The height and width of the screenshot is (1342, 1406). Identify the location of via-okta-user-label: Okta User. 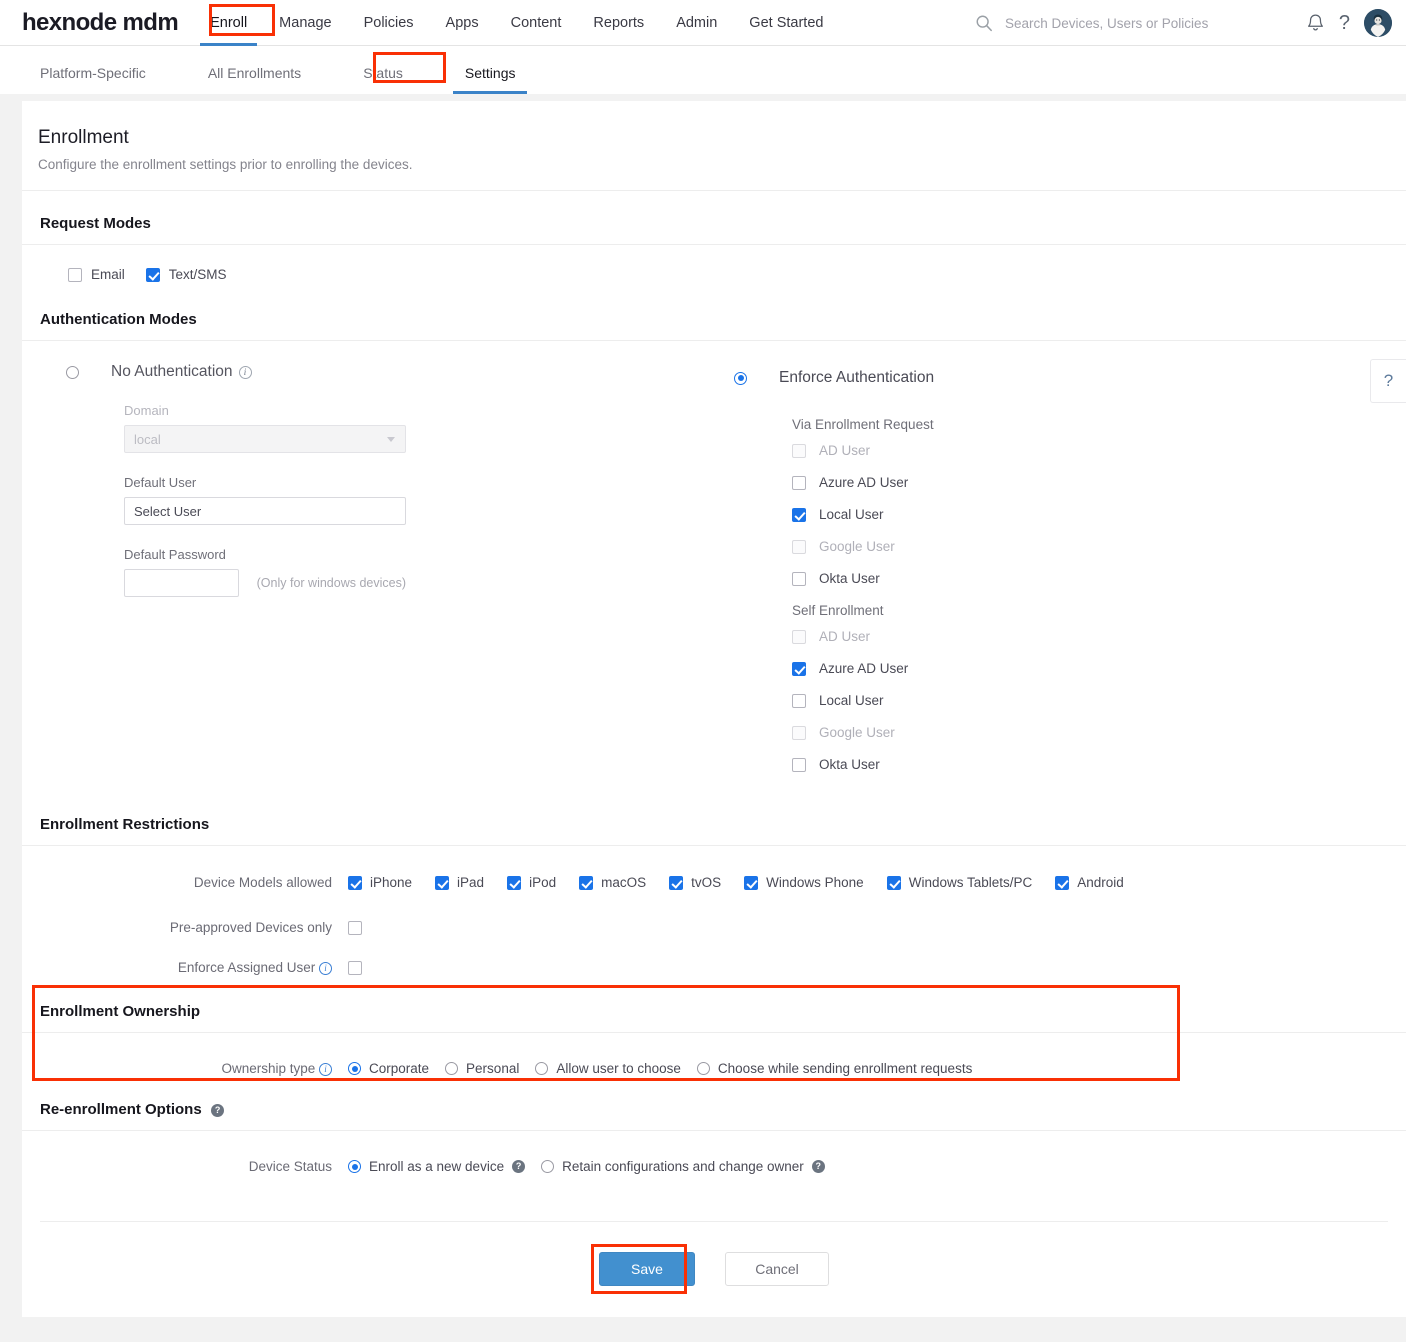
(849, 578).